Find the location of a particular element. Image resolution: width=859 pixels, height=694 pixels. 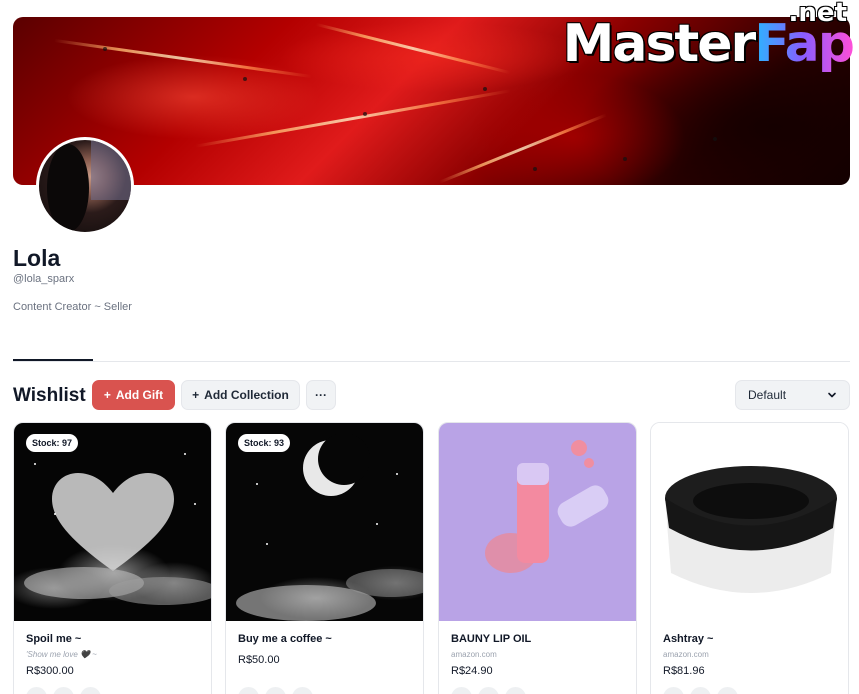

moon-icon is located at coordinates (329, 527).